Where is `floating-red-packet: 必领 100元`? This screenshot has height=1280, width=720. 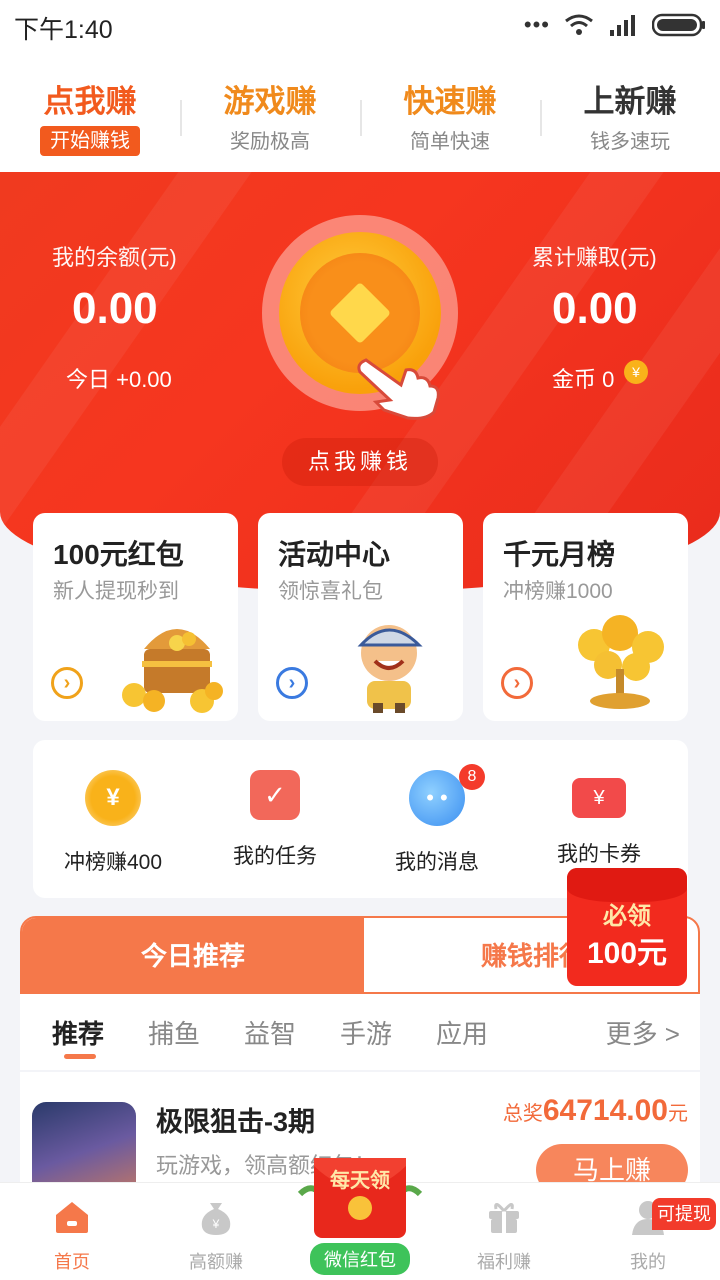
floating-red-packet: 必领 100元 is located at coordinates (627, 922).